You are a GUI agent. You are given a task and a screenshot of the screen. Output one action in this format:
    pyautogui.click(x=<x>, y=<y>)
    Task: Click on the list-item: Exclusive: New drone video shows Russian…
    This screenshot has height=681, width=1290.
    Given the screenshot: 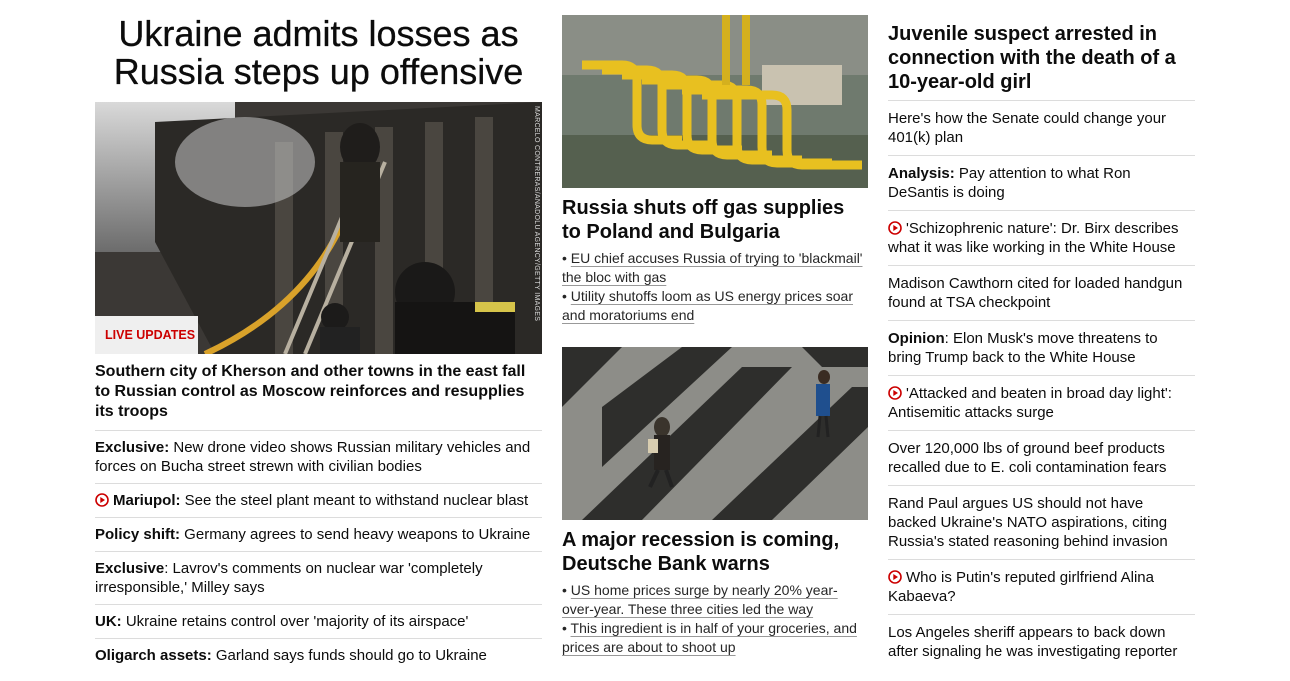 What is the action you would take?
    pyautogui.click(x=318, y=457)
    